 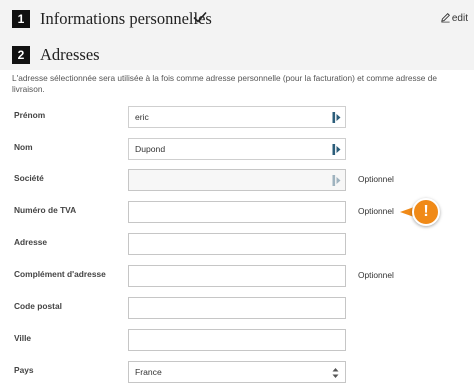 What do you see at coordinates (376, 275) in the screenshot?
I see `address2-optional-label: Optionnel` at bounding box center [376, 275].